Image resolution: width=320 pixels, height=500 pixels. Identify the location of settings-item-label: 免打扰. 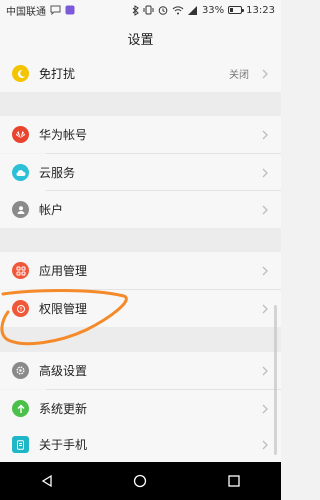
(57, 74).